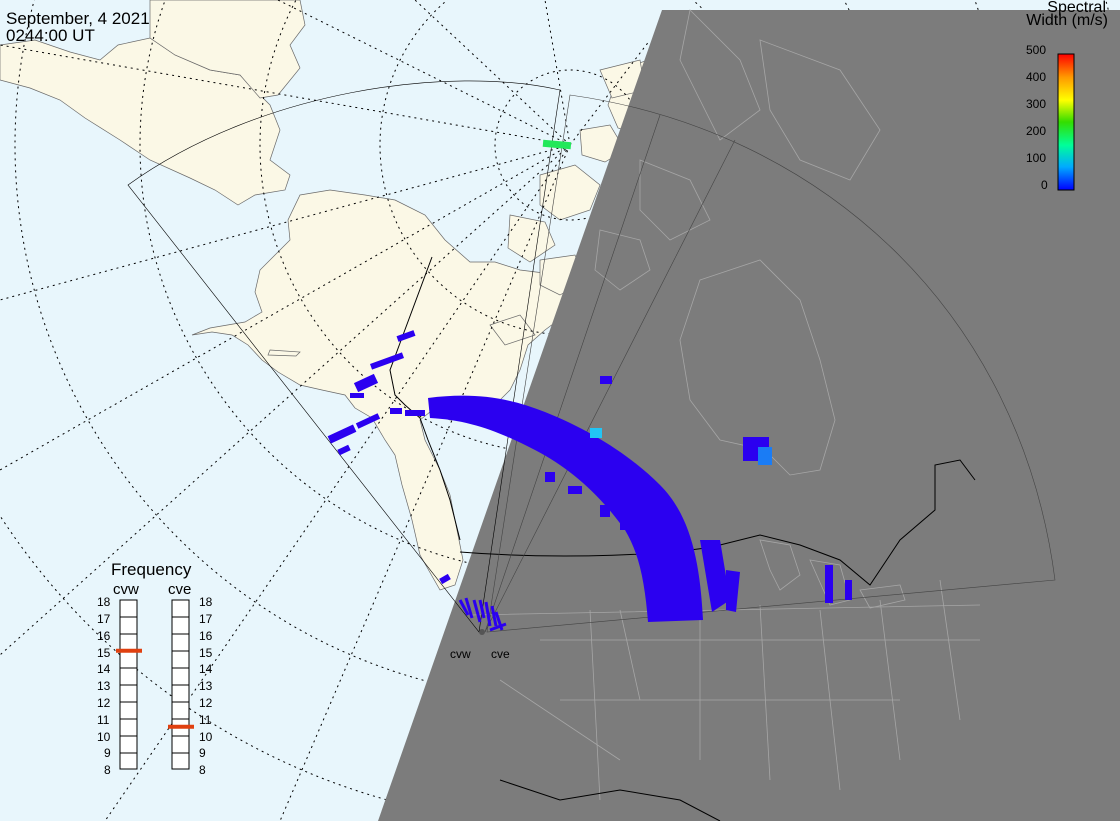 This screenshot has width=1120, height=821. I want to click on frequency-level-right: 18, so click(206, 602).